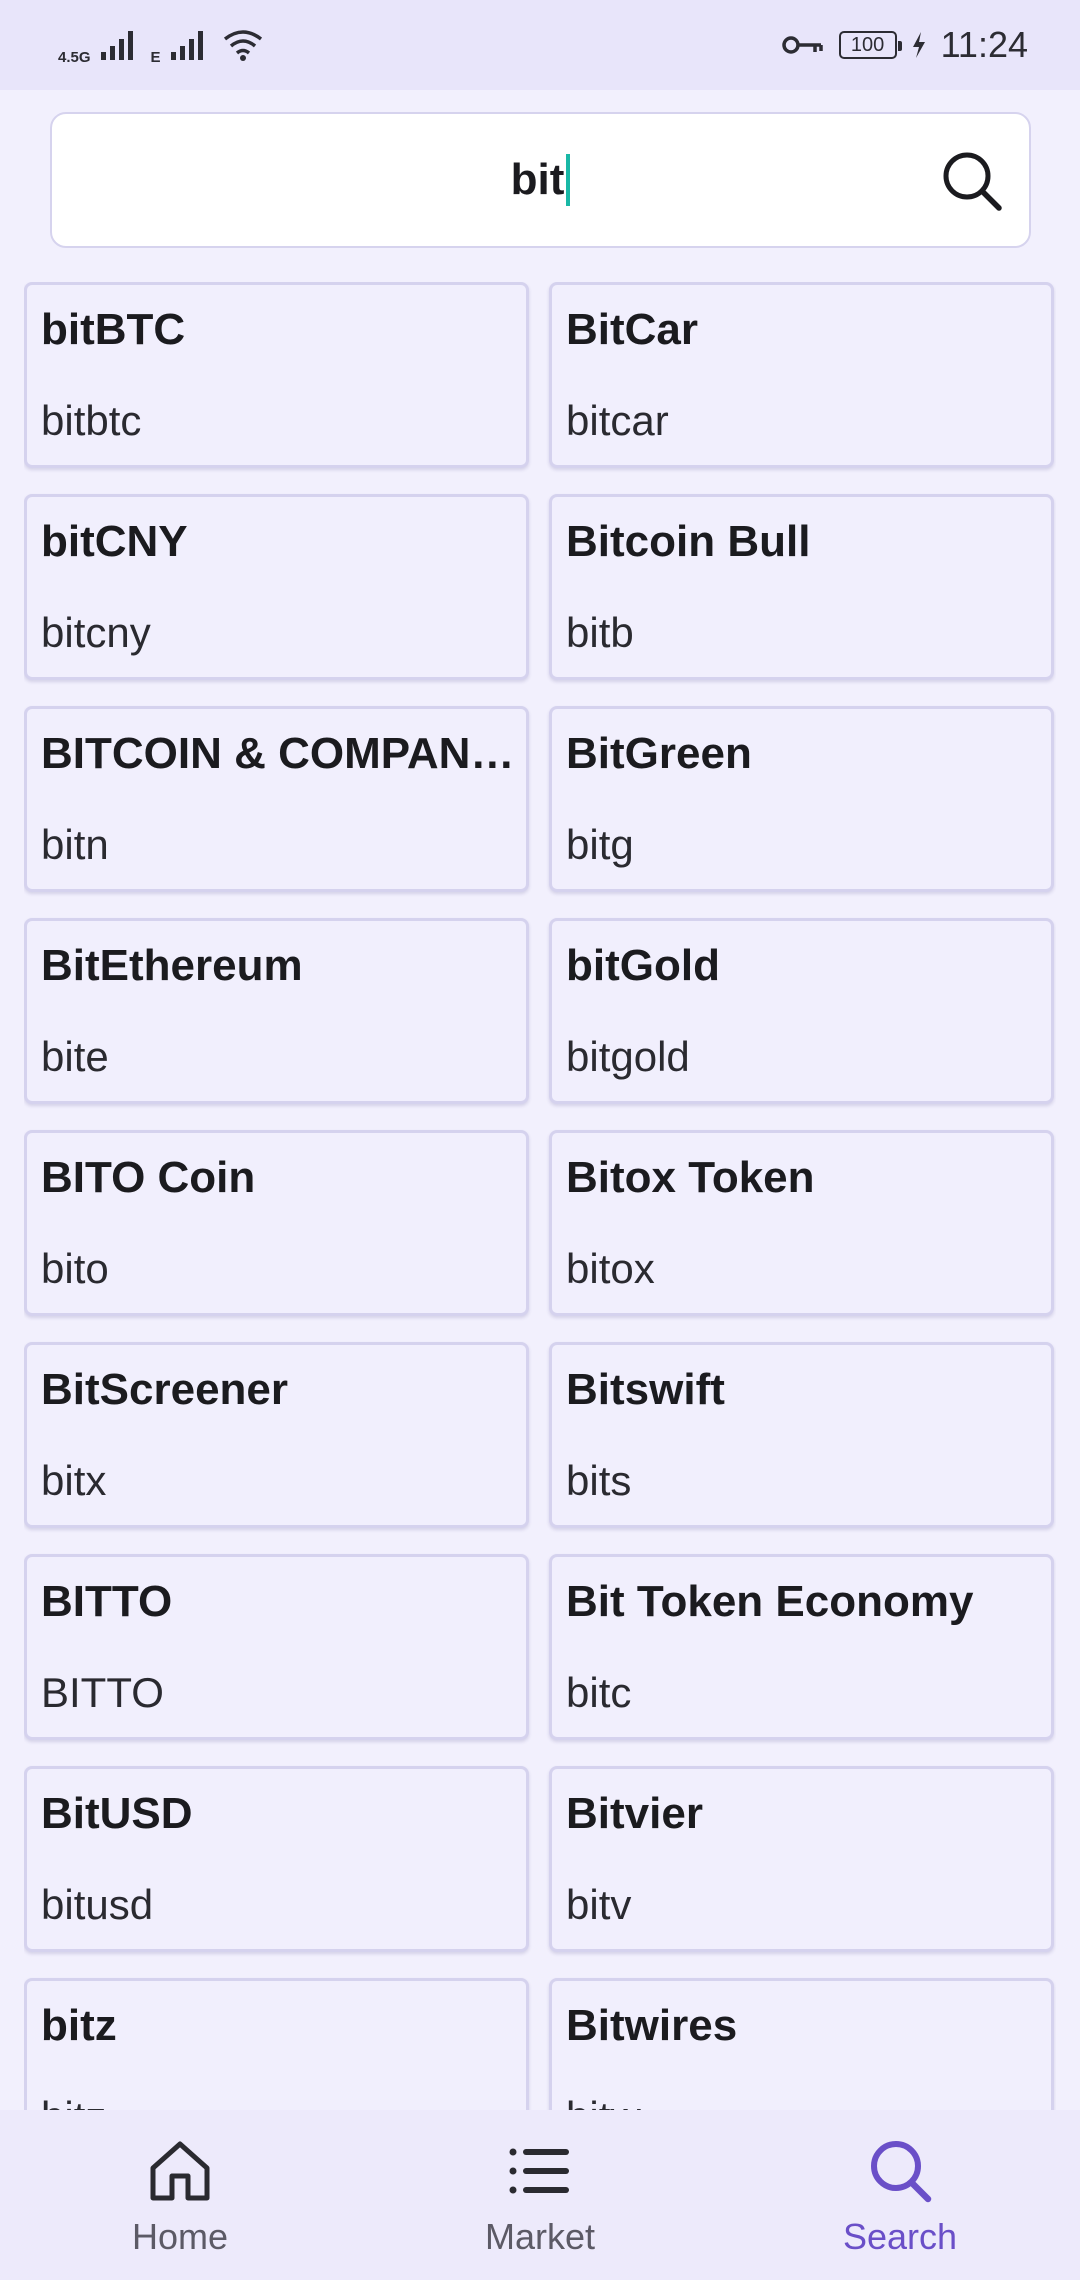 The width and height of the screenshot is (1080, 2280). What do you see at coordinates (180, 2171) in the screenshot?
I see `home-icon` at bounding box center [180, 2171].